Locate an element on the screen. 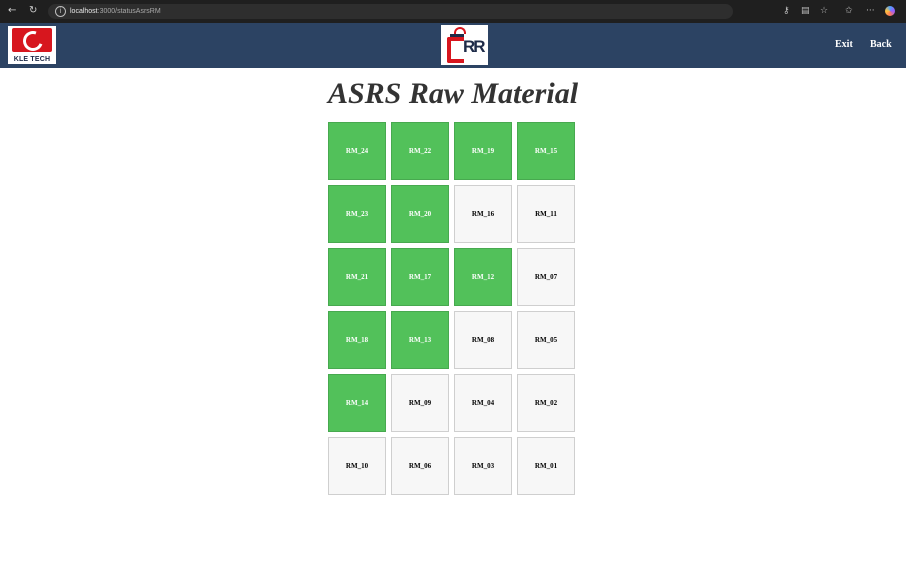 Image resolution: width=906 pixels, height=571 pixels. rack-cell: RM_07 is located at coordinates (546, 277).